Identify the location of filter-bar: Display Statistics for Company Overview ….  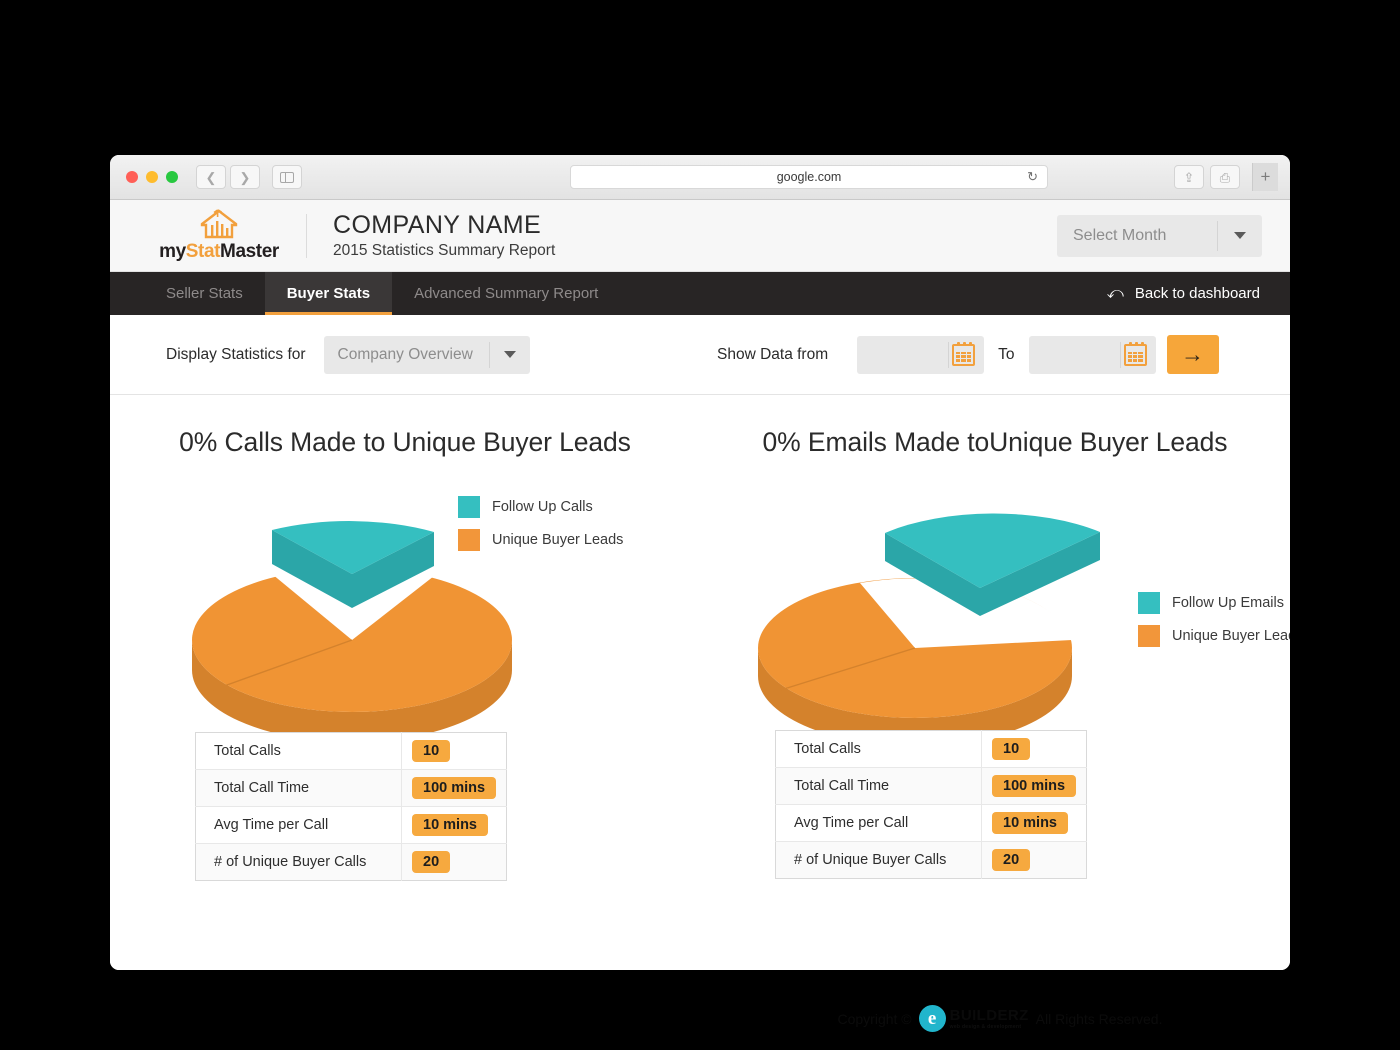
(700, 355).